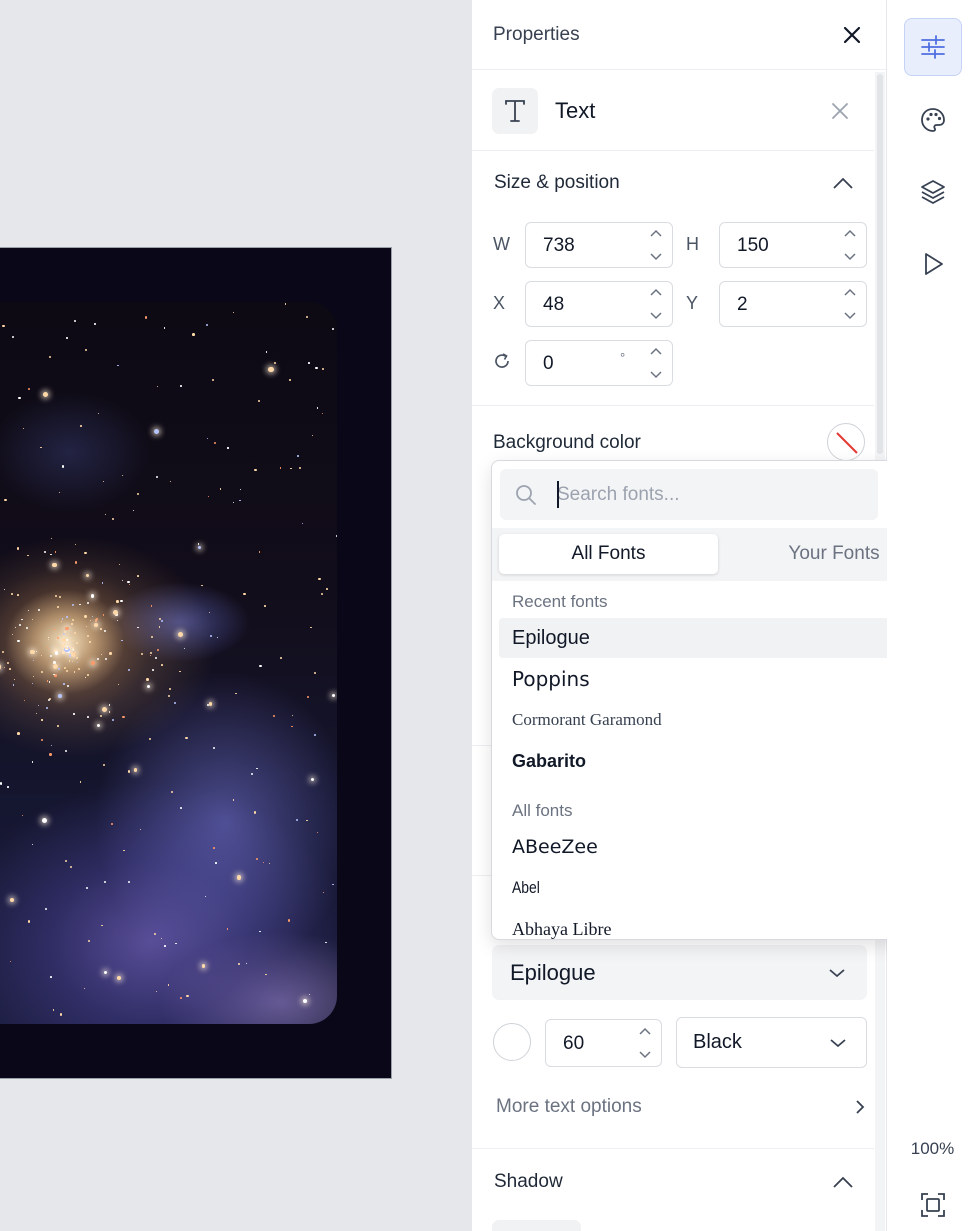 Image resolution: width=978 pixels, height=1231 pixels. Describe the element at coordinates (852, 35) in the screenshot. I see `close-panel-button` at that location.